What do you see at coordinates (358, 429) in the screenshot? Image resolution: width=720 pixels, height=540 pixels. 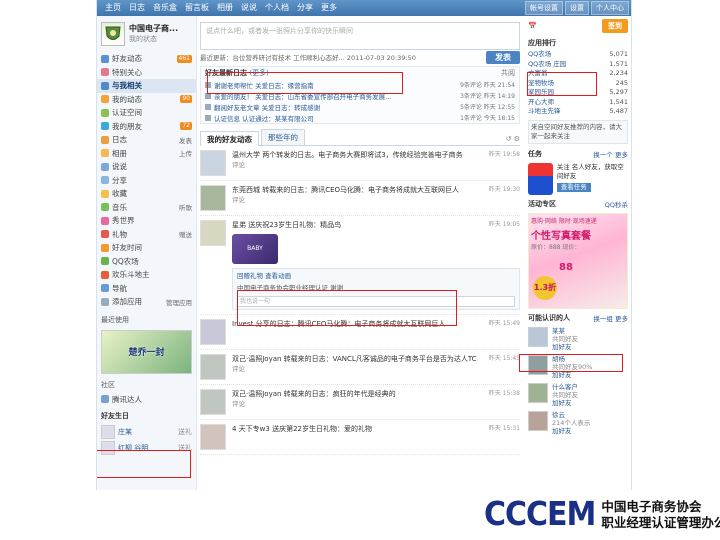 I see `feed-text: 4 天下专w3 送庆第22岁生日礼物：爱的礼物` at bounding box center [358, 429].